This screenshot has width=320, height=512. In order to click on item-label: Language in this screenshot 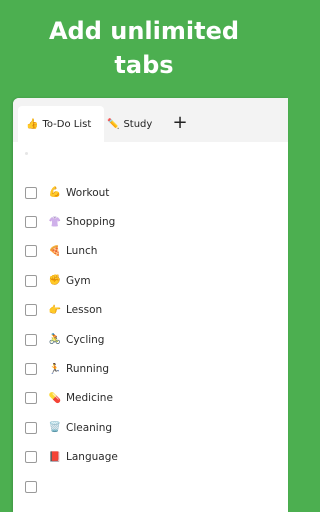, I will do `click(92, 457)`.